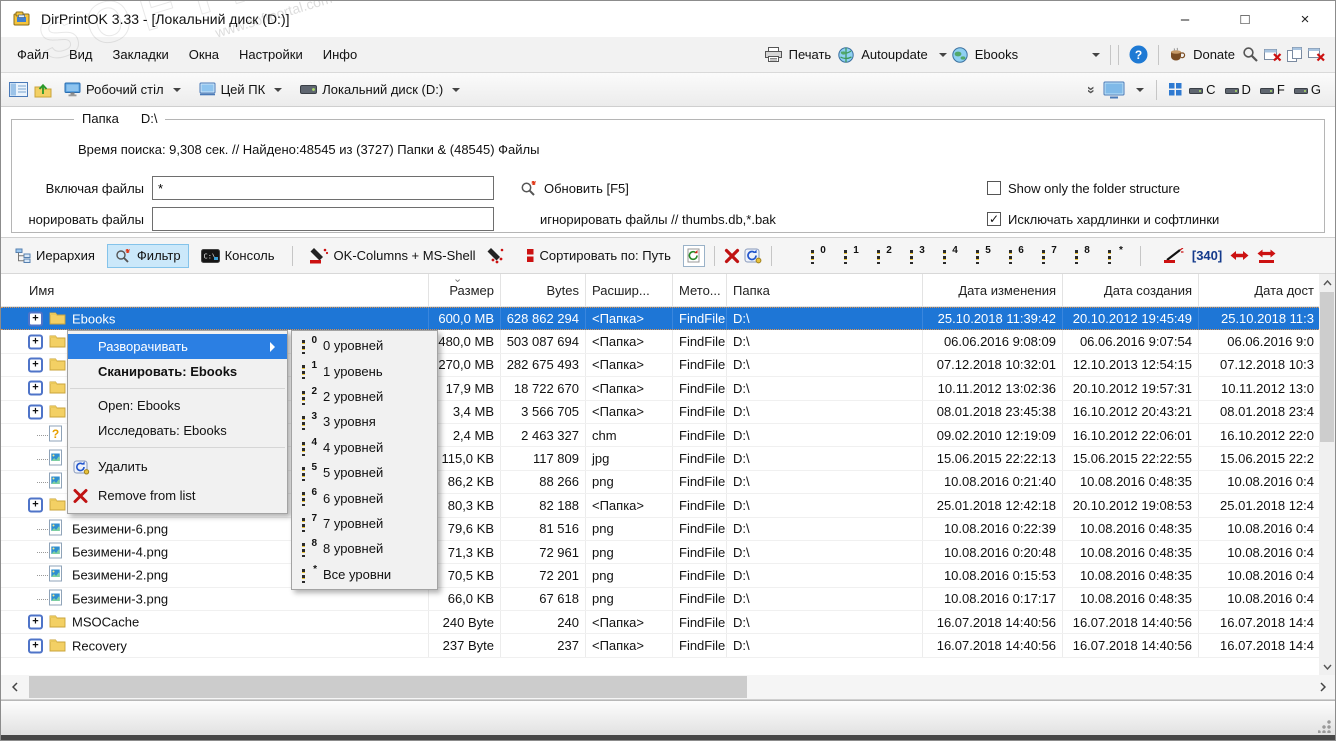  What do you see at coordinates (364, 447) in the screenshot?
I see `submenu-item-4-levels: 4 4 уровней` at bounding box center [364, 447].